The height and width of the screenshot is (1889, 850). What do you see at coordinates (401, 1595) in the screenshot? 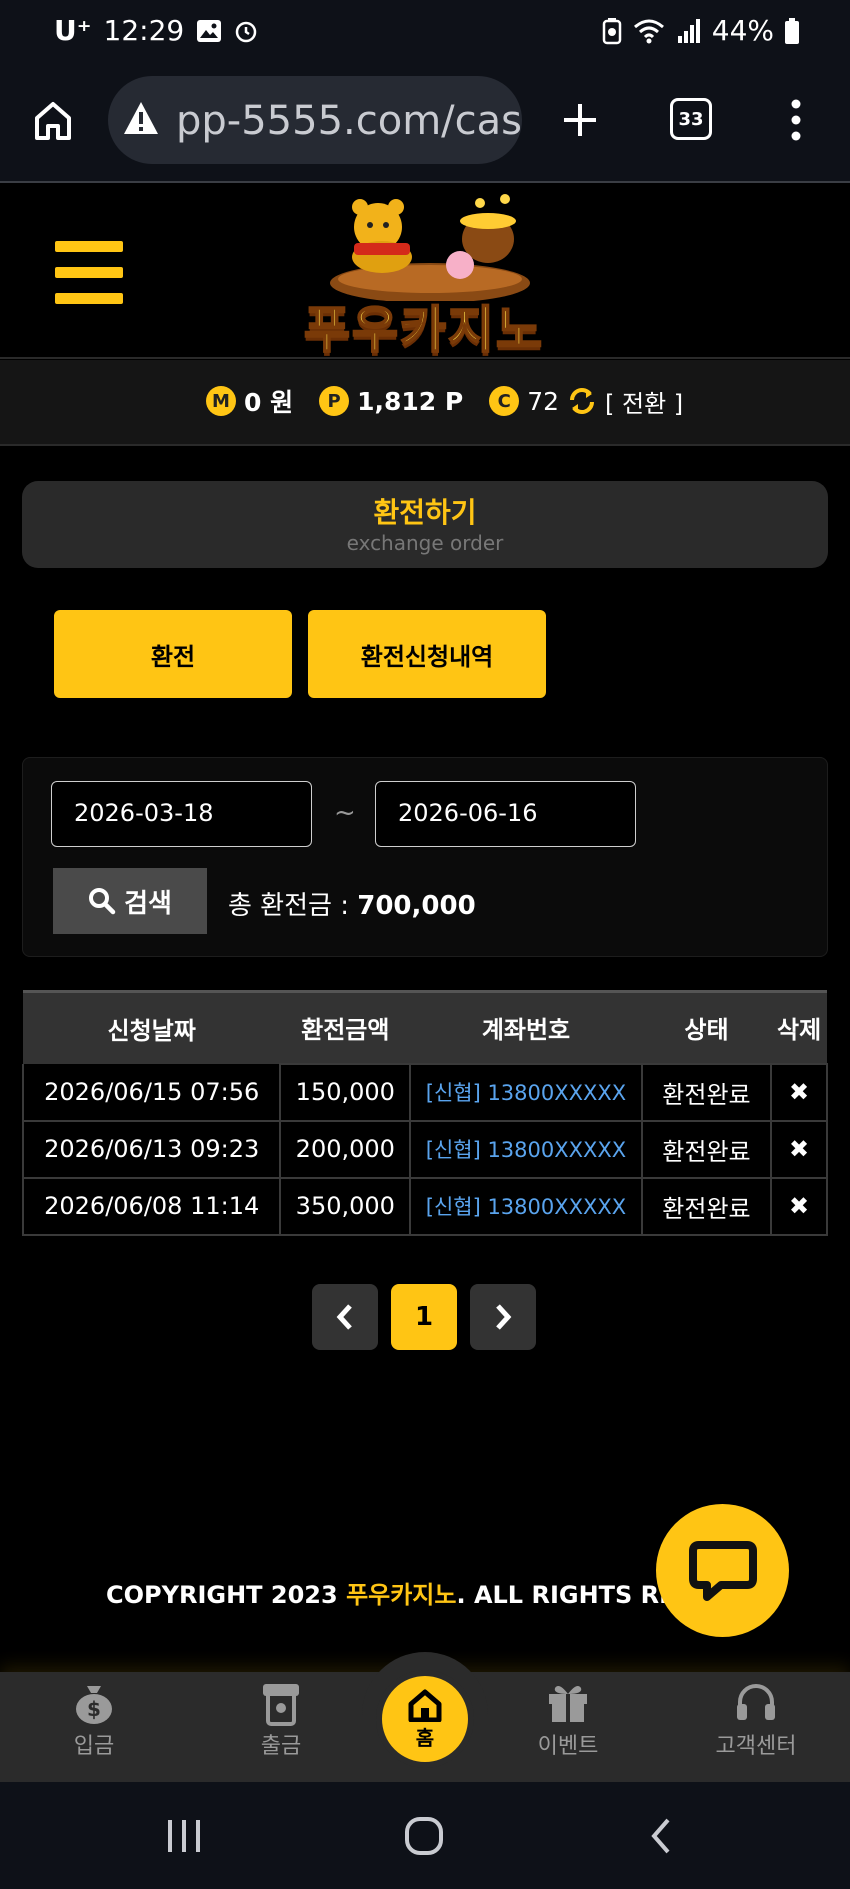
I see `copyright-brand: 푸우카지노` at bounding box center [401, 1595].